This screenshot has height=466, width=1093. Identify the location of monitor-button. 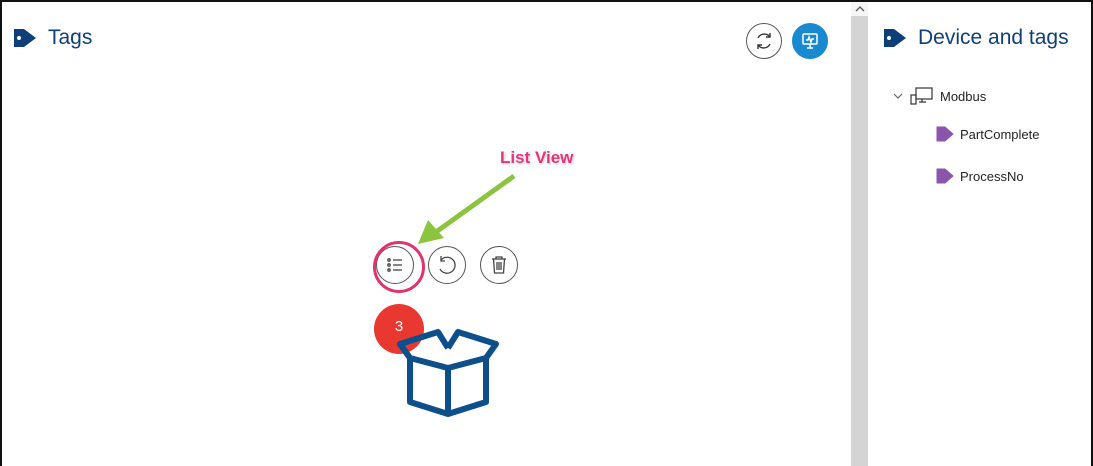
(810, 41).